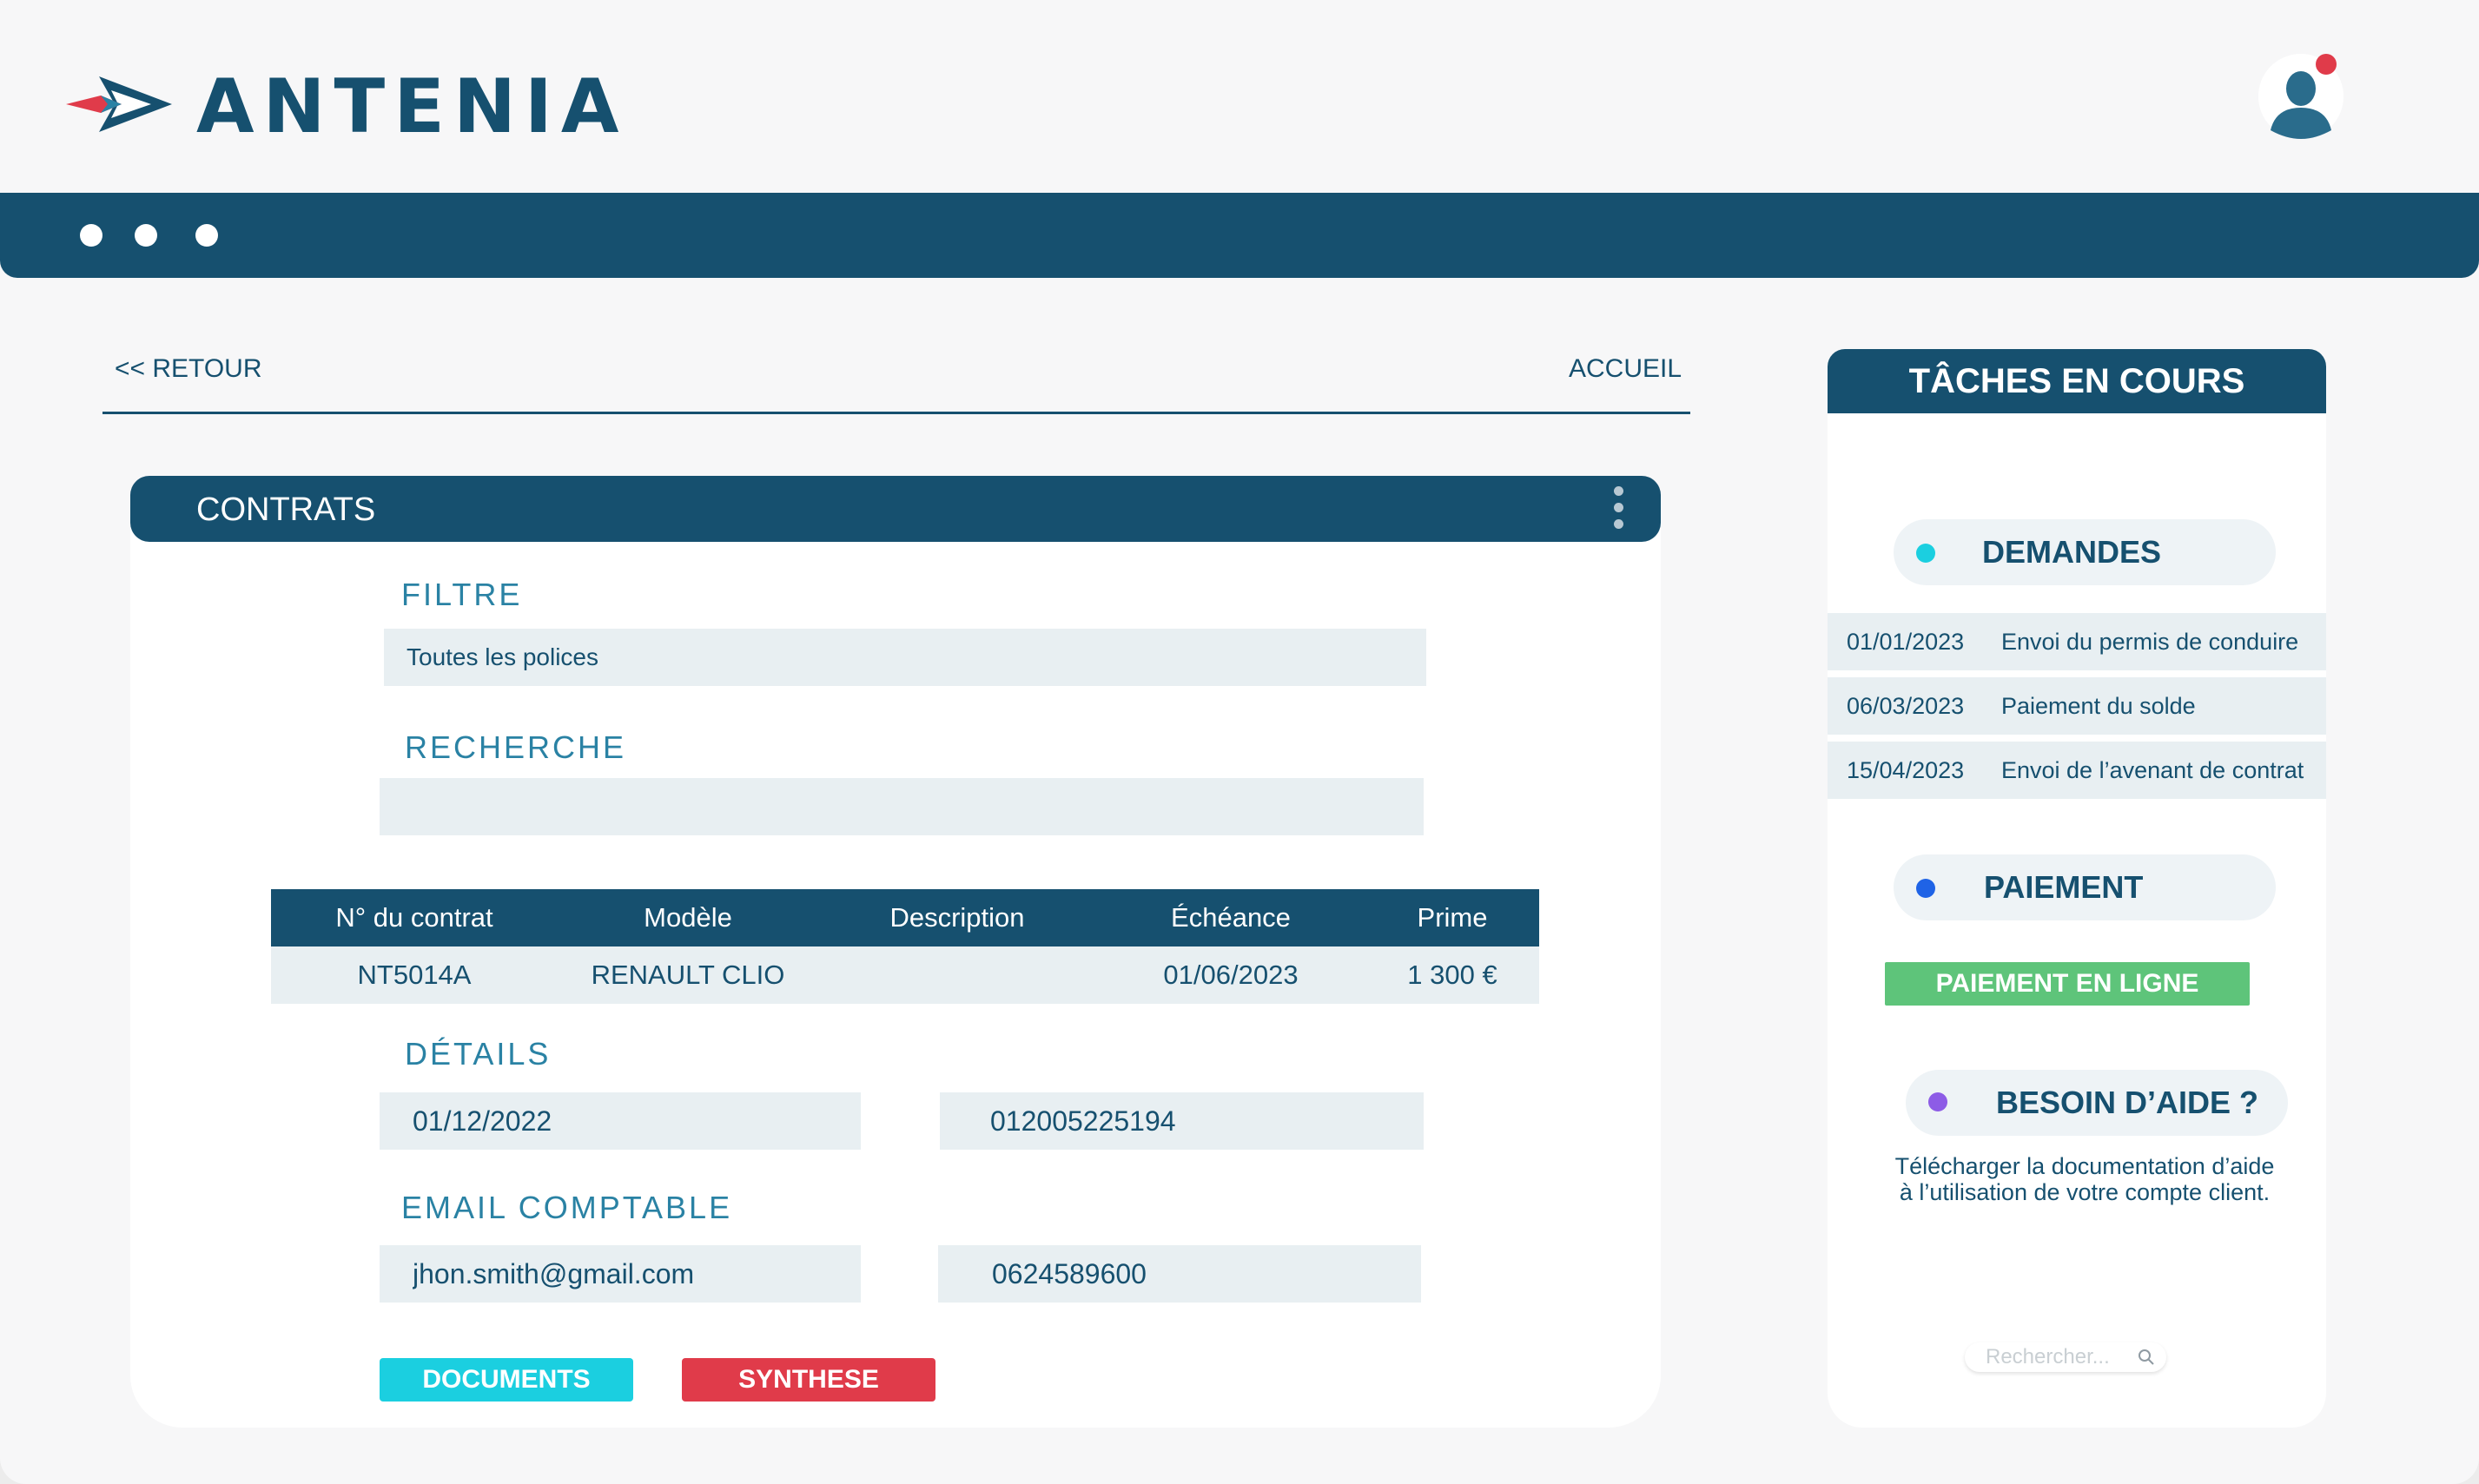  What do you see at coordinates (2084, 1166) in the screenshot?
I see `help-line: Télécharger la documentation d’aide` at bounding box center [2084, 1166].